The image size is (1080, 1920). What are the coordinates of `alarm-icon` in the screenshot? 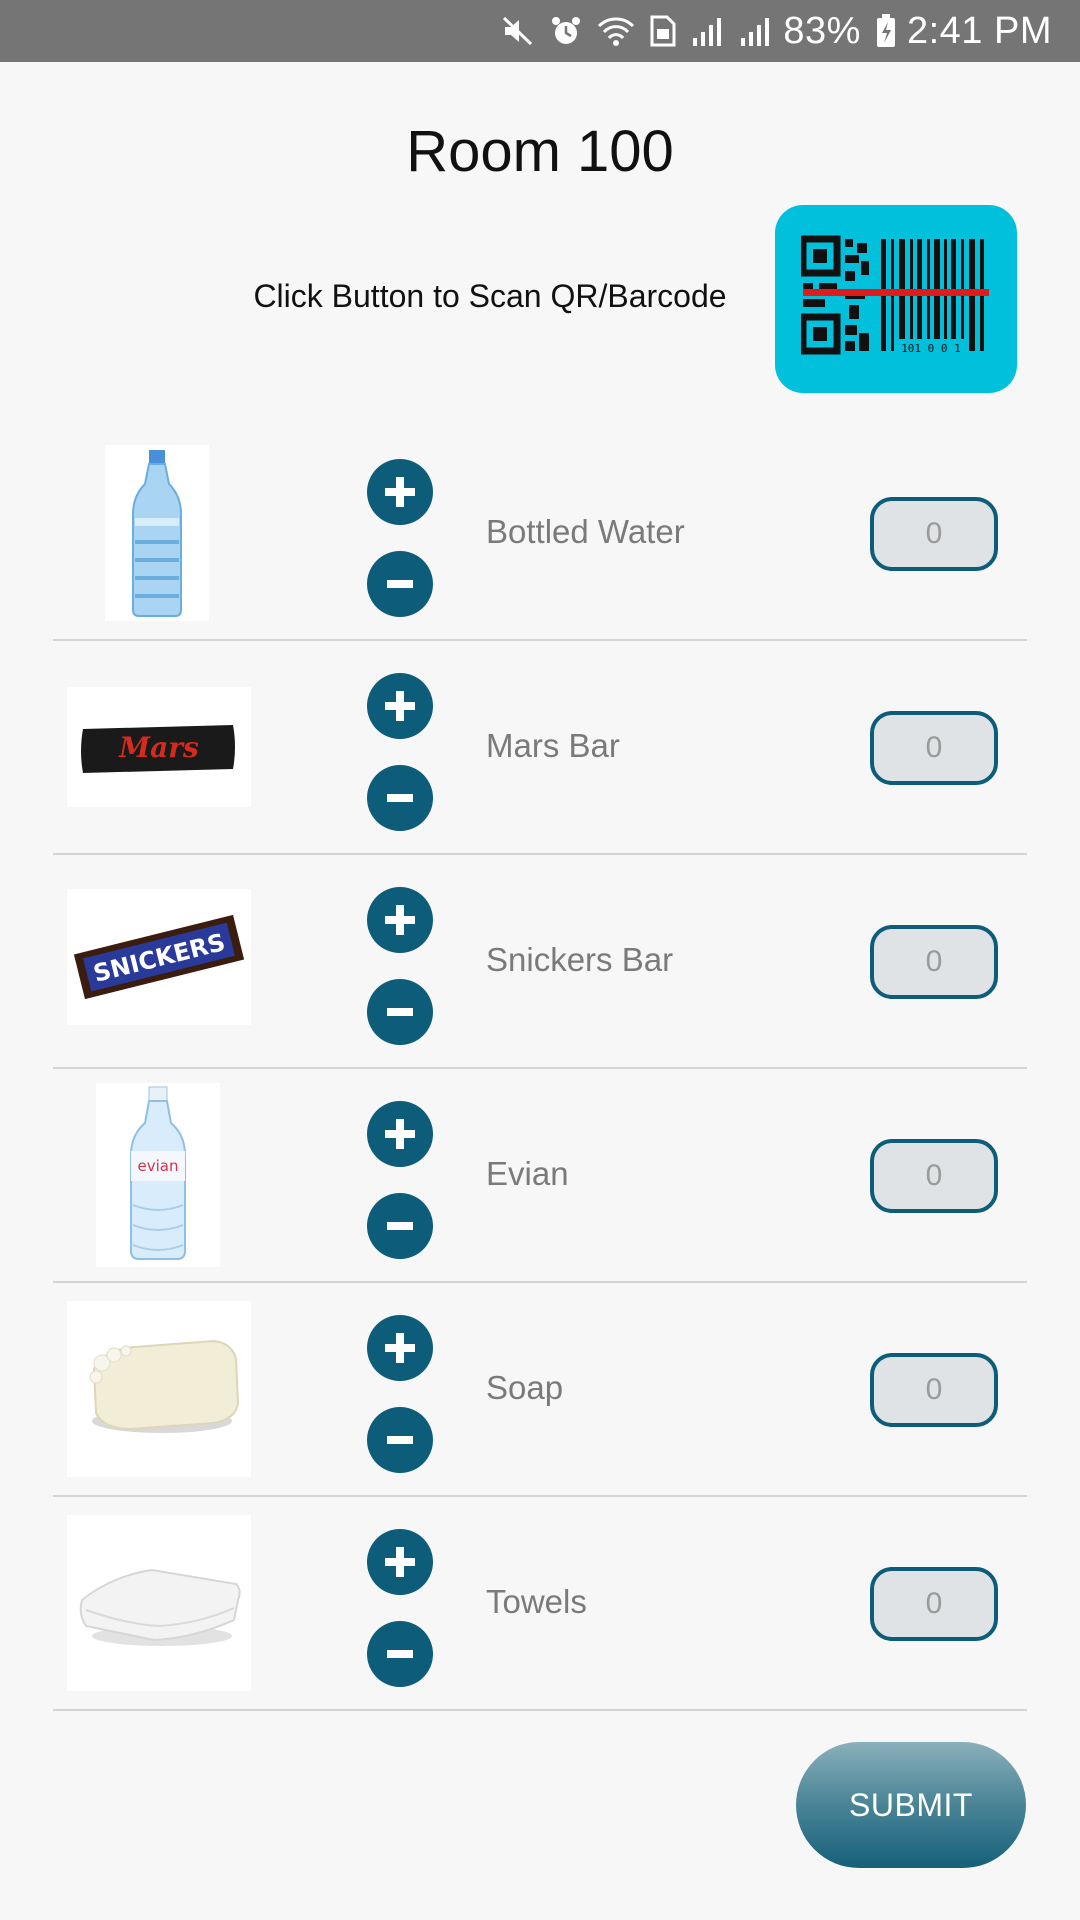 It's located at (566, 31).